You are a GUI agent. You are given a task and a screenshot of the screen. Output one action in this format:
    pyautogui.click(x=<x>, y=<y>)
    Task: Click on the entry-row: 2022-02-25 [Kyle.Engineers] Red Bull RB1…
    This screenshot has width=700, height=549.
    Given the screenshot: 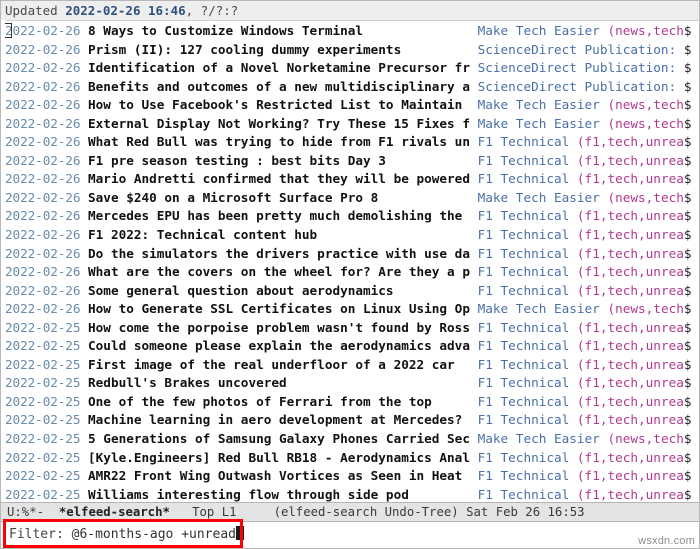 What is the action you would take?
    pyautogui.click(x=352, y=458)
    